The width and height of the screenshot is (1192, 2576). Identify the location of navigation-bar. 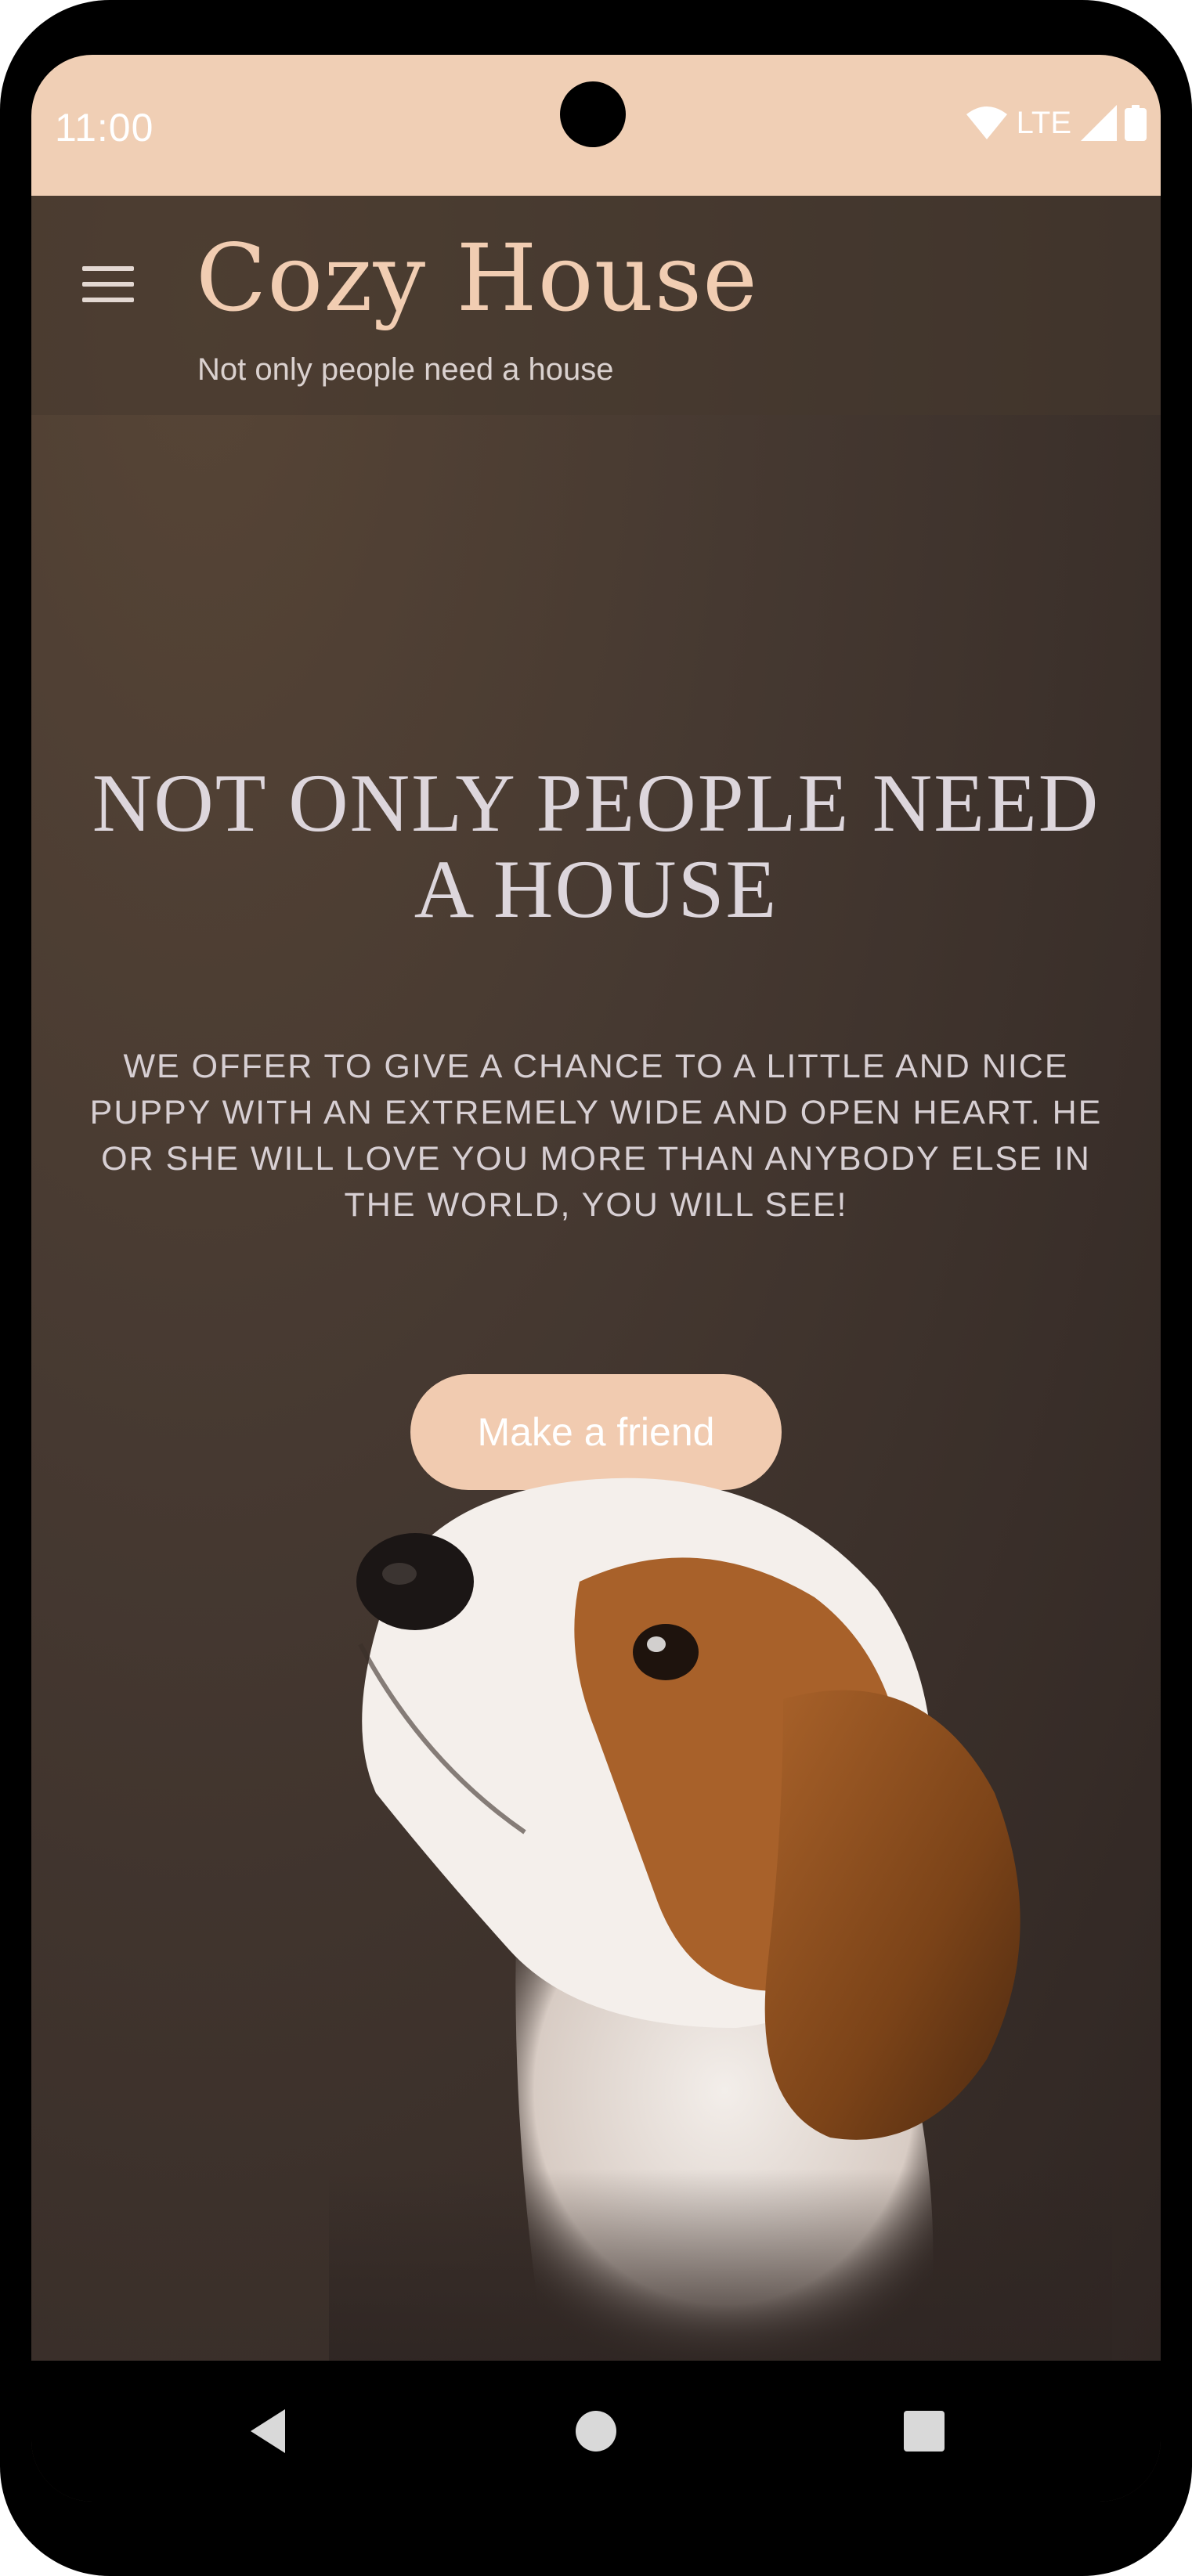
(596, 2431).